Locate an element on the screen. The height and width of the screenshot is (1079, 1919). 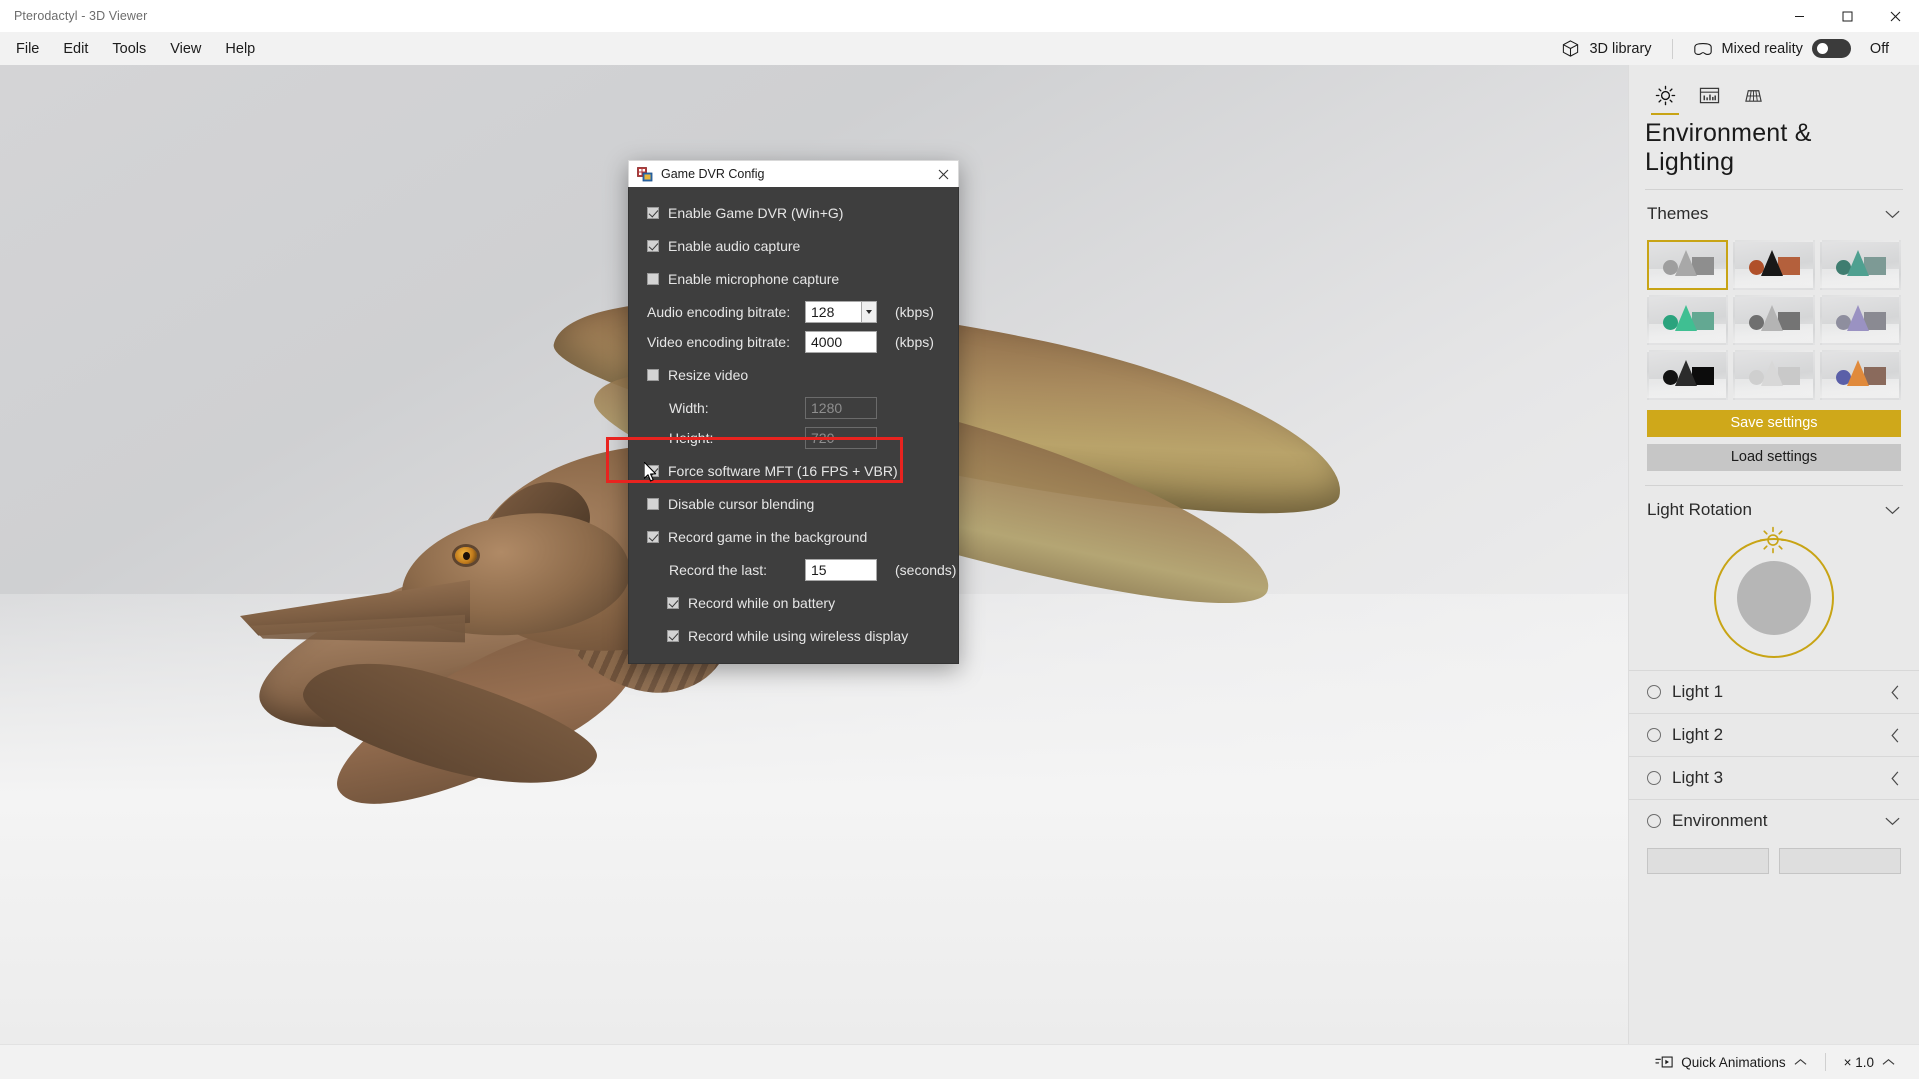
row-resize-video: Resize video is located at coordinates (793, 374).